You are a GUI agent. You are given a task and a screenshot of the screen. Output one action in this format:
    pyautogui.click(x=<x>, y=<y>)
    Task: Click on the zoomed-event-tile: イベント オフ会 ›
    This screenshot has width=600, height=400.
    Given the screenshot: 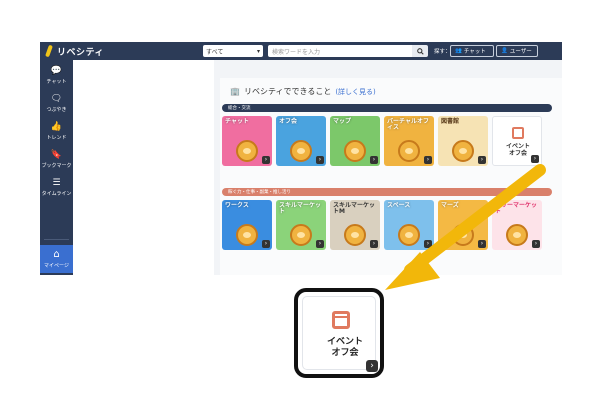 What is the action you would take?
    pyautogui.click(x=339, y=333)
    